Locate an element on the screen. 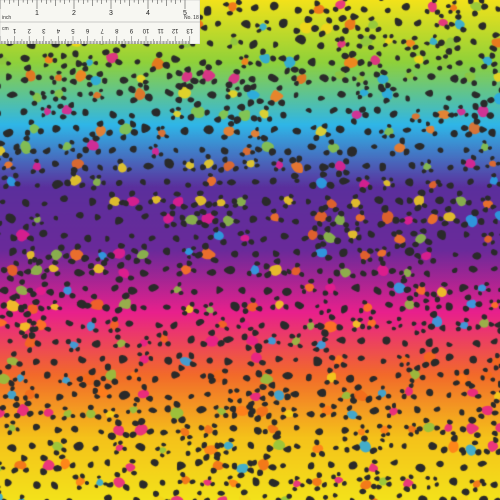 This screenshot has height=500, width=500. ruler-inch-label: 1 is located at coordinates (37, 13).